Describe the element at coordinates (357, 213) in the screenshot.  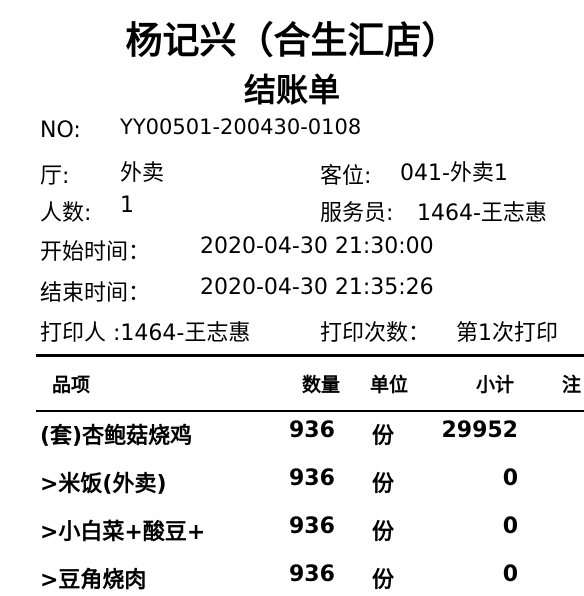
I see `waiter-label: 服务员:` at that location.